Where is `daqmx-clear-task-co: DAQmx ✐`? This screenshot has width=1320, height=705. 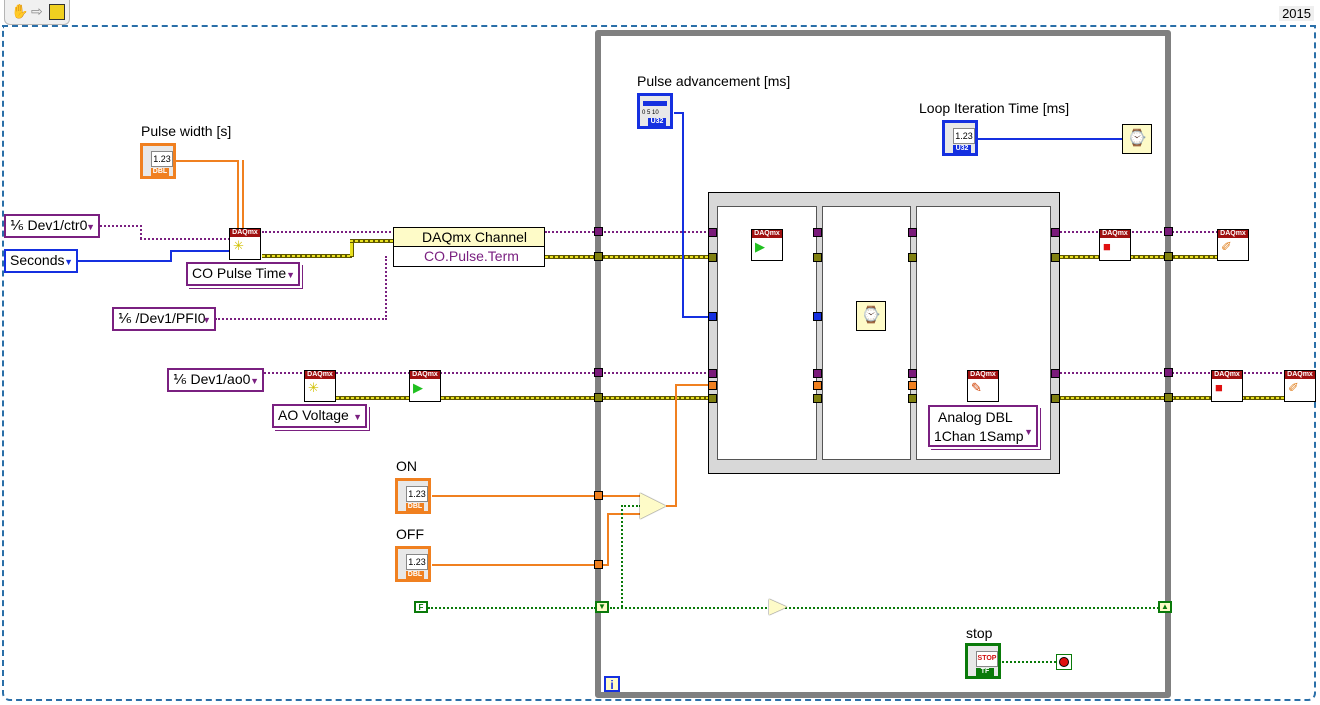 daqmx-clear-task-co: DAQmx ✐ is located at coordinates (1233, 245).